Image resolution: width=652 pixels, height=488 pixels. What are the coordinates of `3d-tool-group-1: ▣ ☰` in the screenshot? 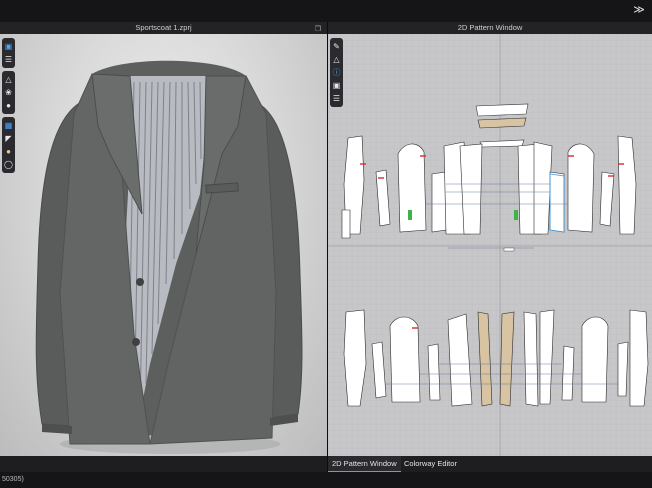 It's located at (8, 53).